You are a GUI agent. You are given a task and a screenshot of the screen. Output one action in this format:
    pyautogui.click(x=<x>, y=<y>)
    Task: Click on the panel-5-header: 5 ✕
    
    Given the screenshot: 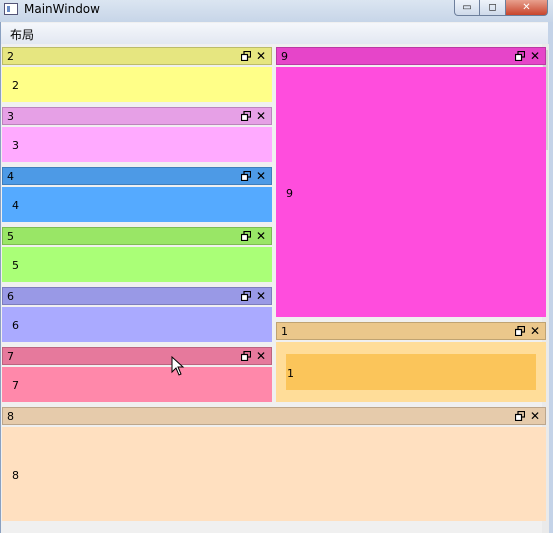 What is the action you would take?
    pyautogui.click(x=137, y=236)
    